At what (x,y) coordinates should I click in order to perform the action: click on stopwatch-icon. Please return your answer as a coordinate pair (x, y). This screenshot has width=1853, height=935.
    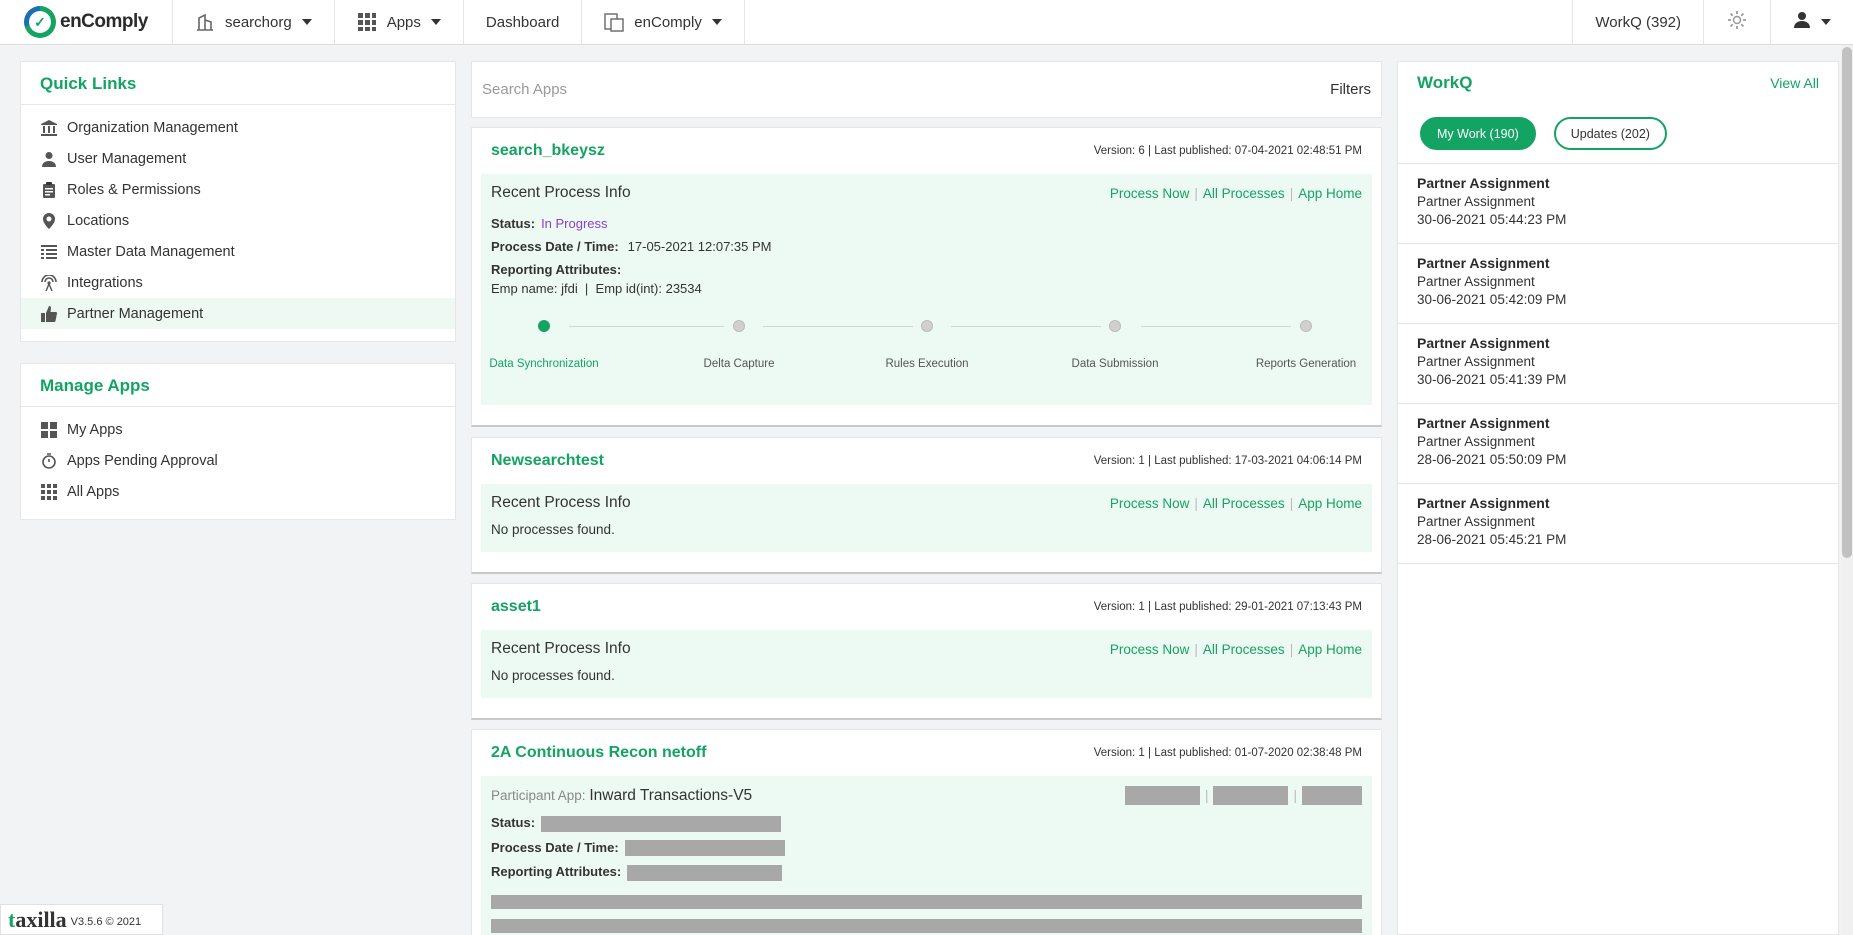
    Looking at the image, I should click on (49, 461).